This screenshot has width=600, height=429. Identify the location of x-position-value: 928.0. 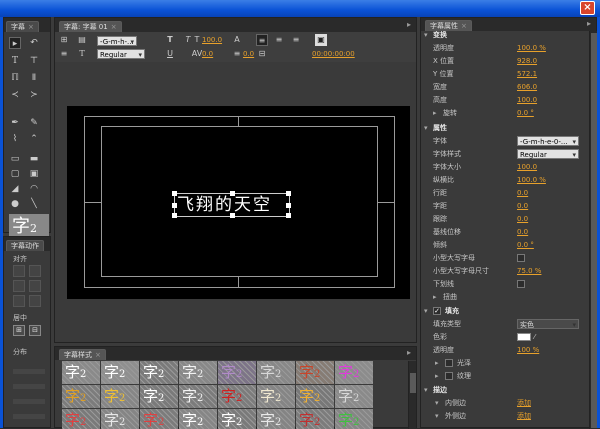
(527, 61).